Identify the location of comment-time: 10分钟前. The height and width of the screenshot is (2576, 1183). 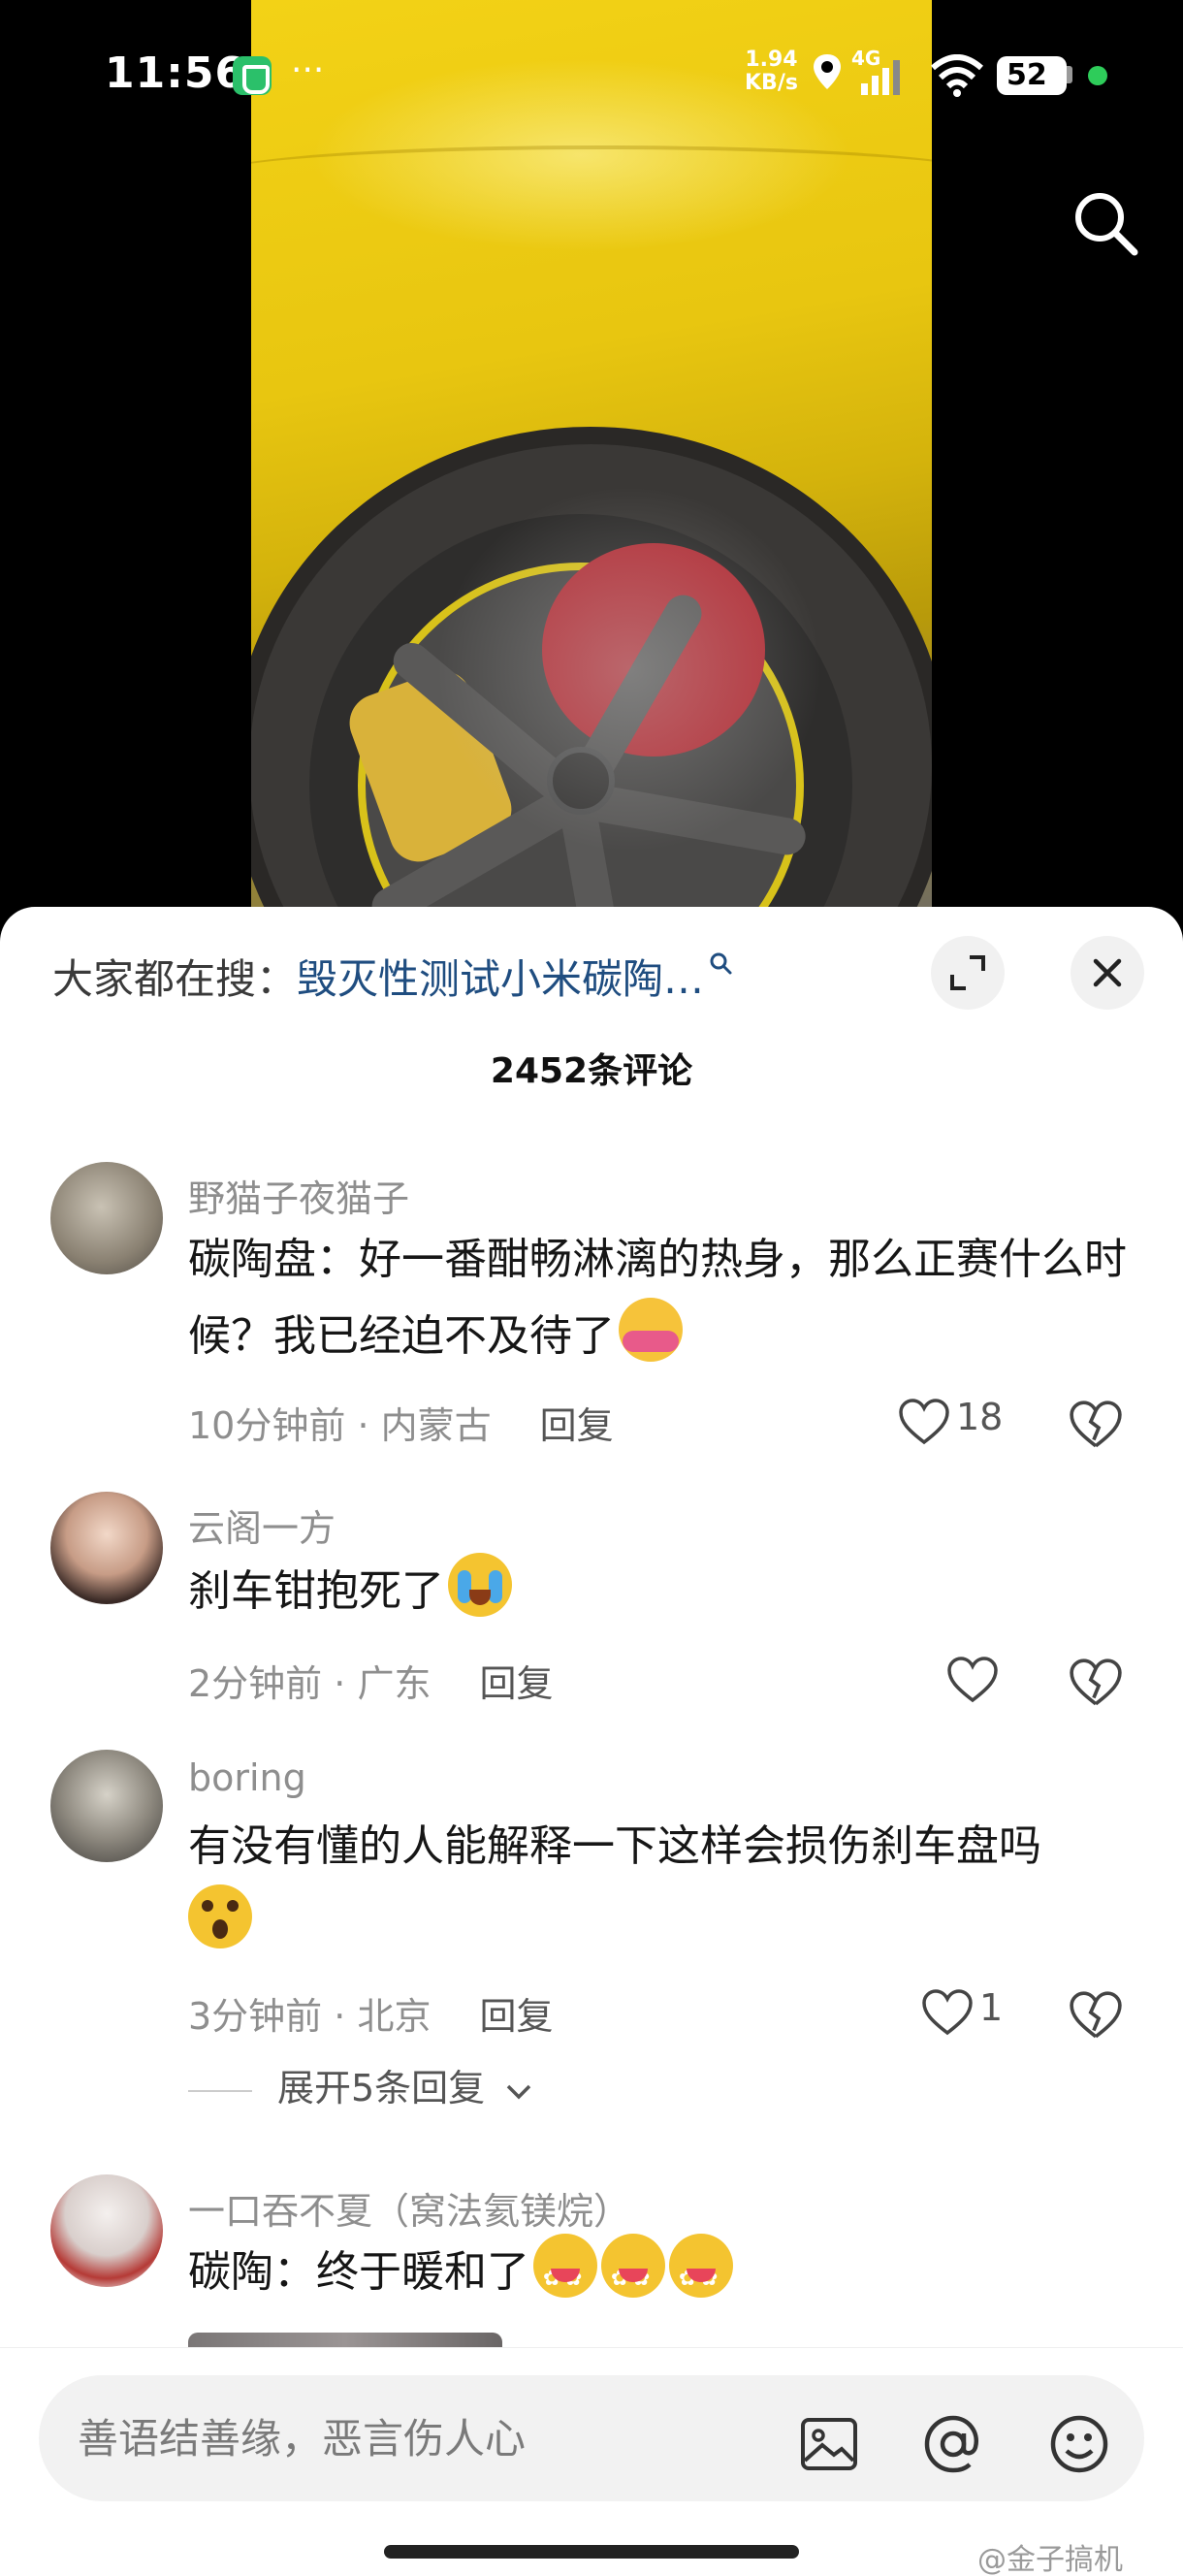
(267, 1425).